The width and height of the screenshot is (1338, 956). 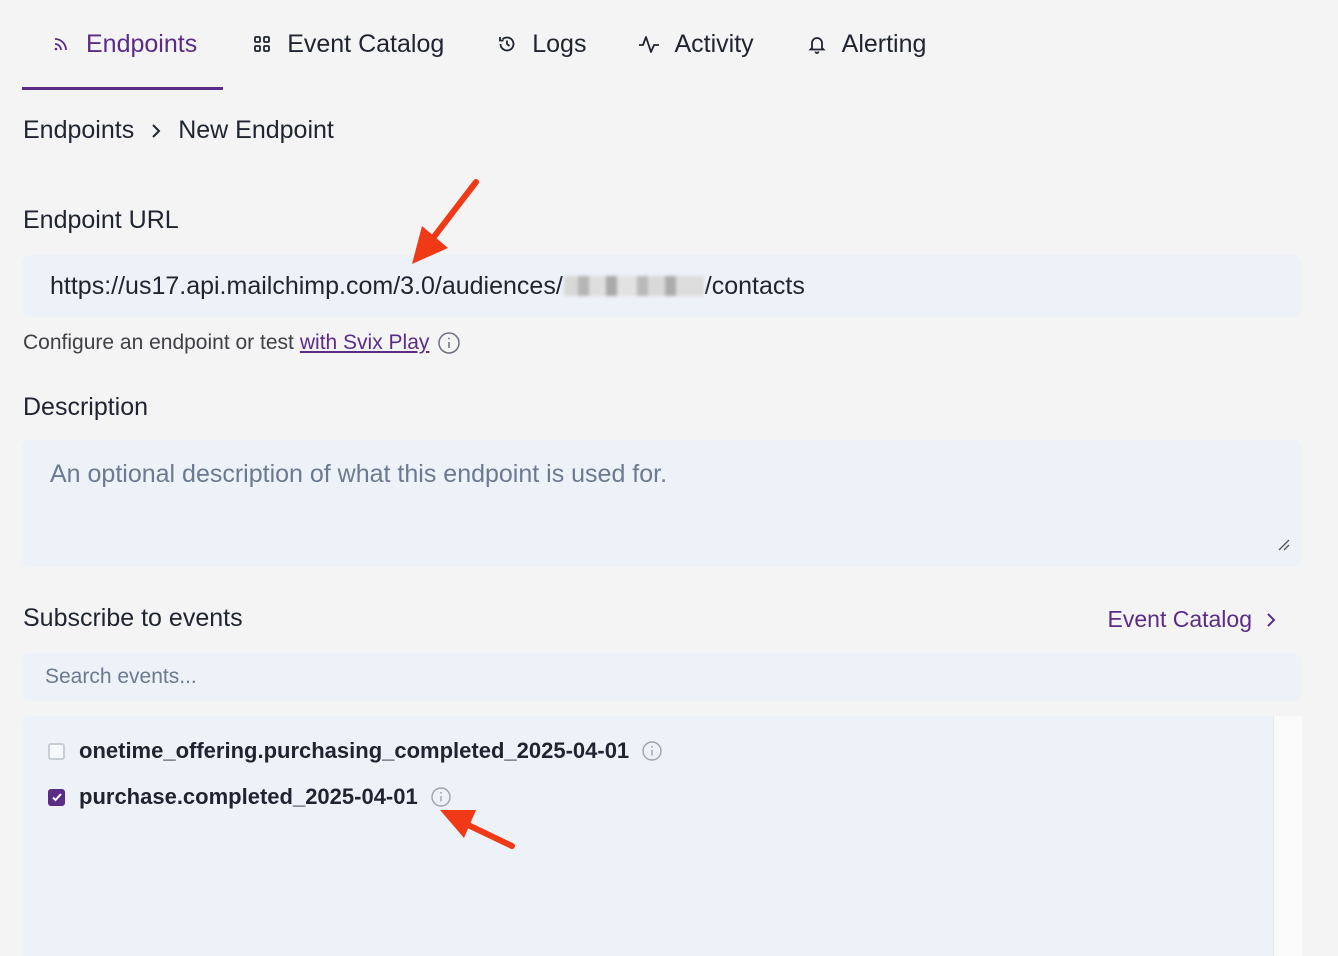 I want to click on endpoint-url-suffix: /contacts, so click(x=754, y=285).